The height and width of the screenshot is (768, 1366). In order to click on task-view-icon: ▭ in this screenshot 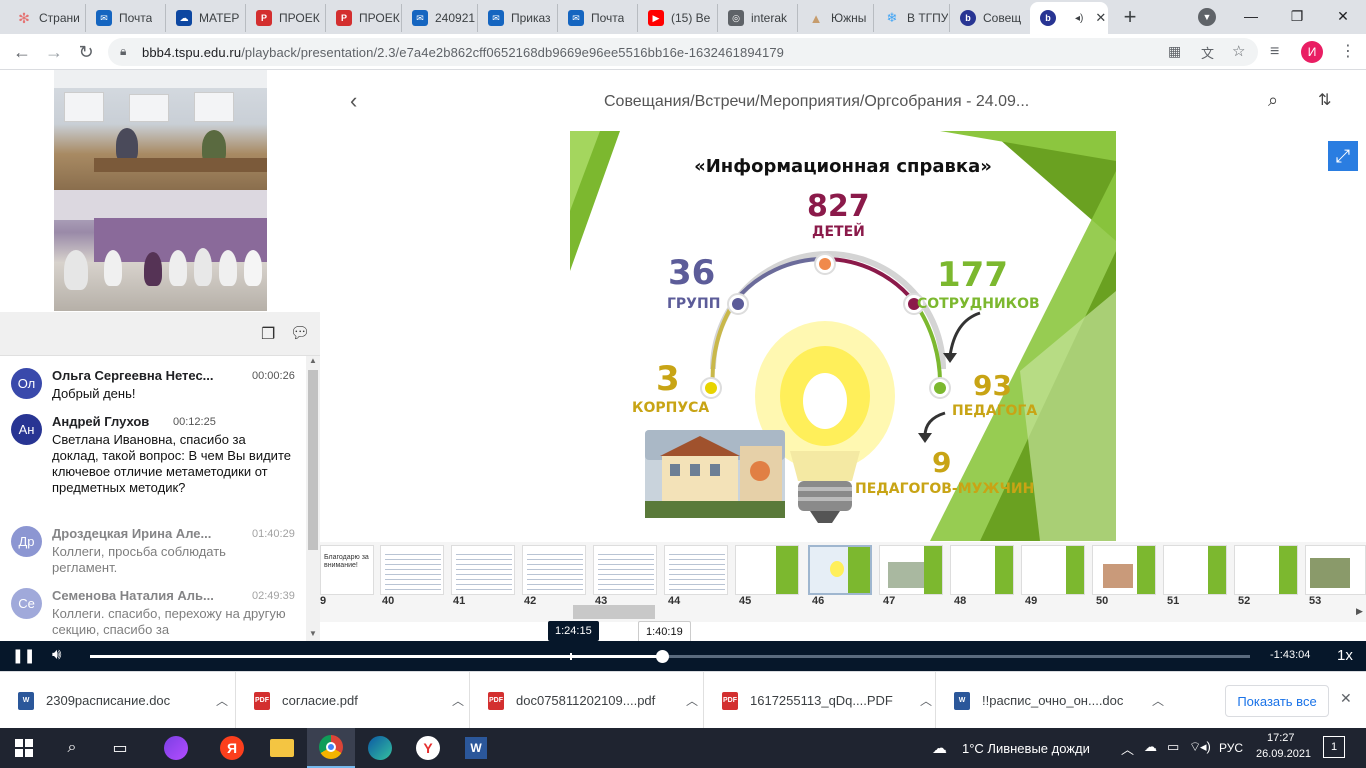, I will do `click(120, 748)`.